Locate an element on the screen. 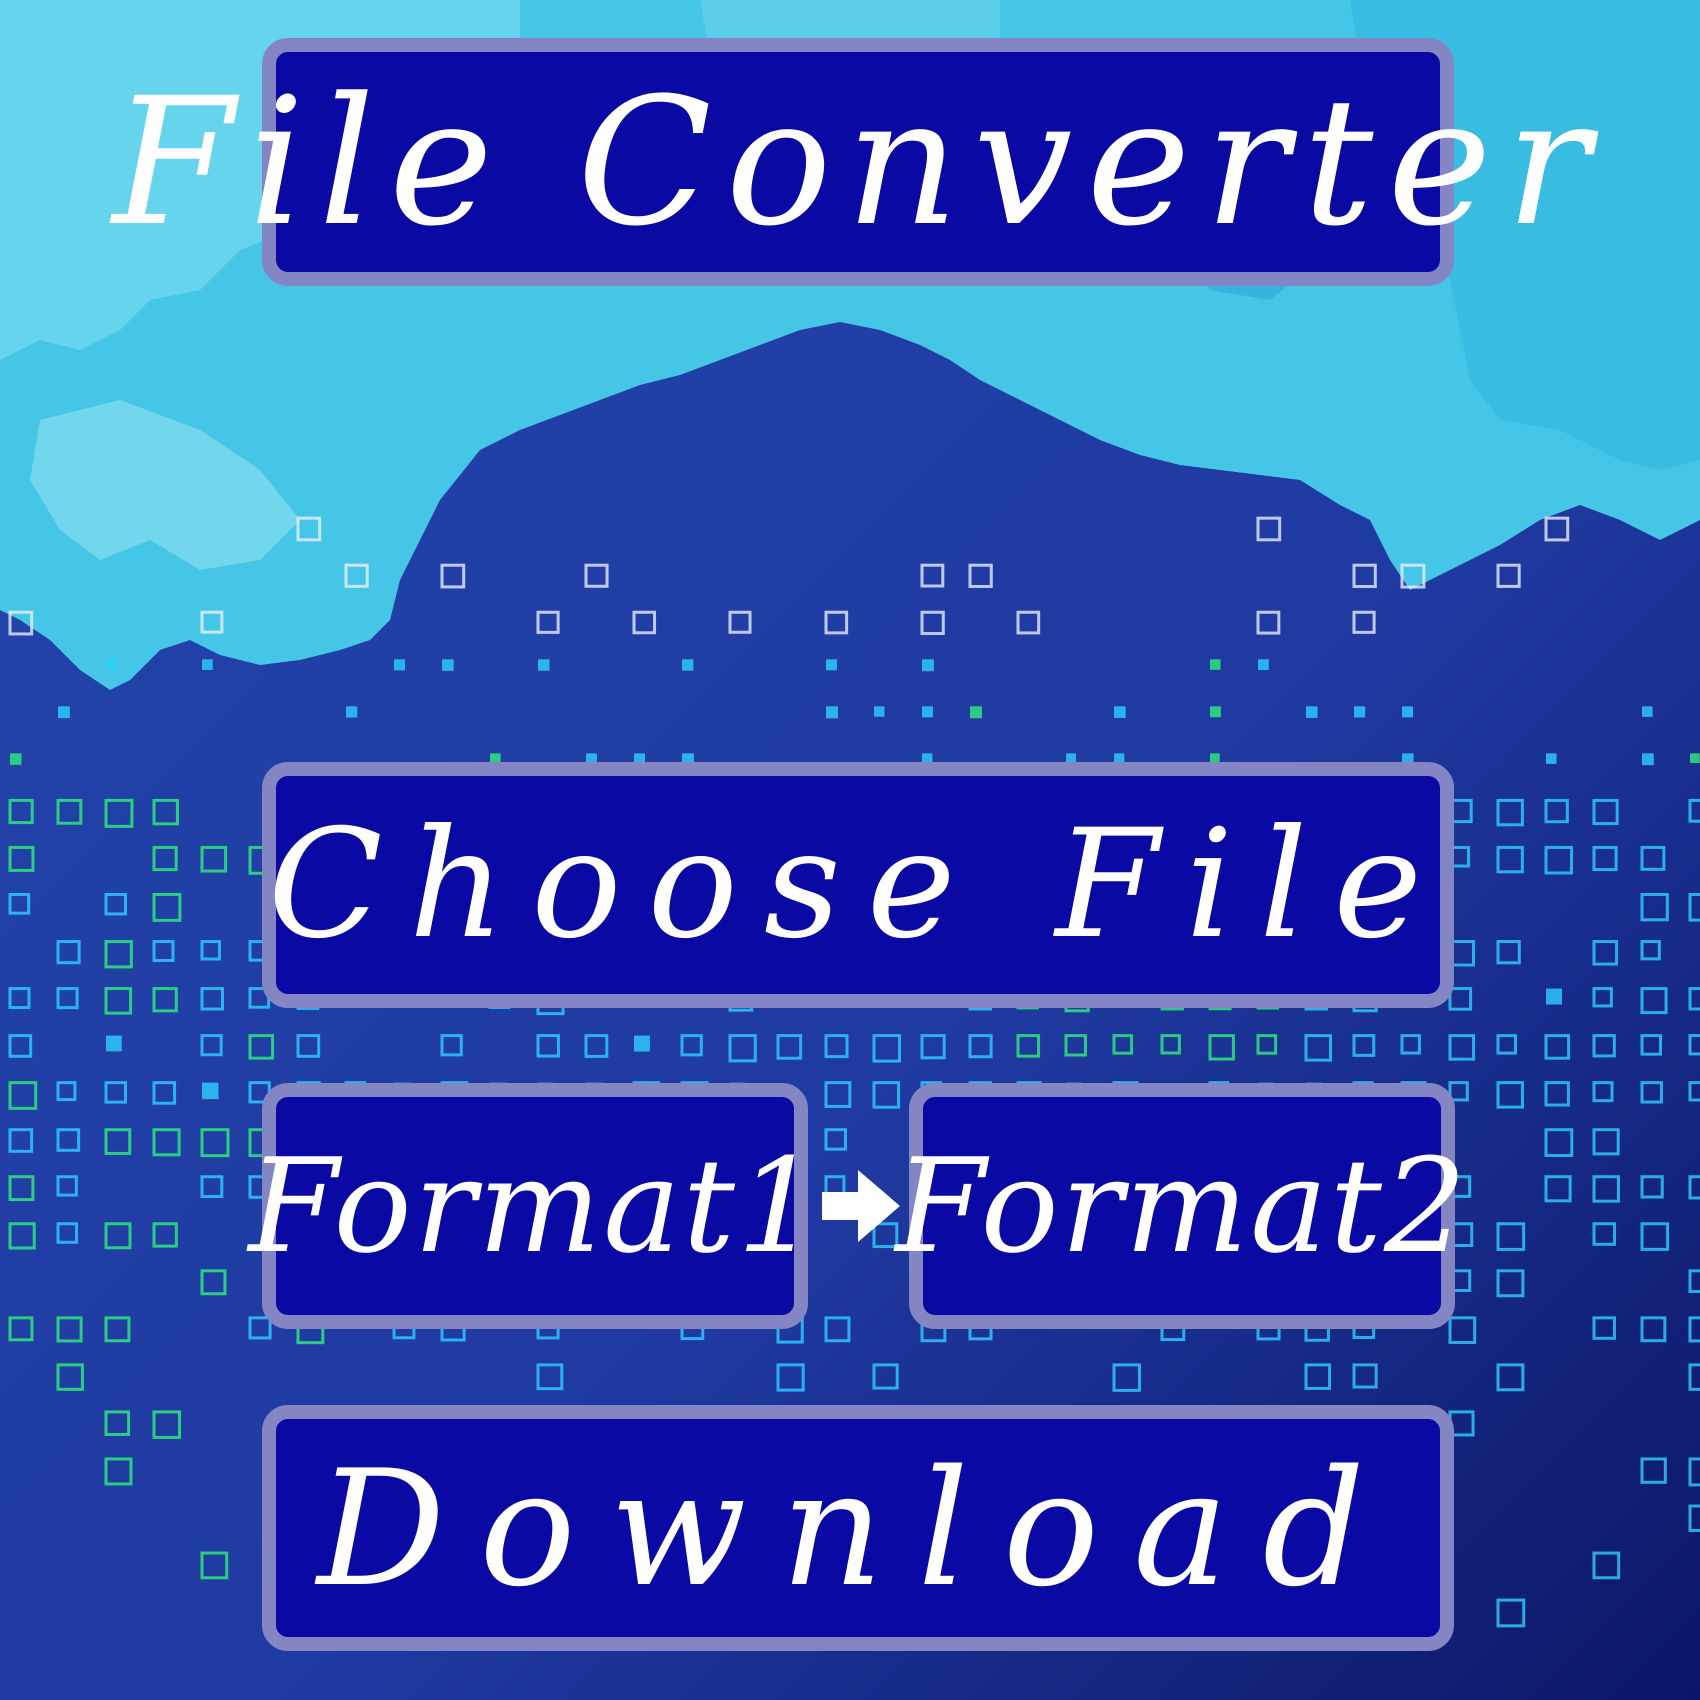  target-format-label: Format2 is located at coordinates (1182, 1206).